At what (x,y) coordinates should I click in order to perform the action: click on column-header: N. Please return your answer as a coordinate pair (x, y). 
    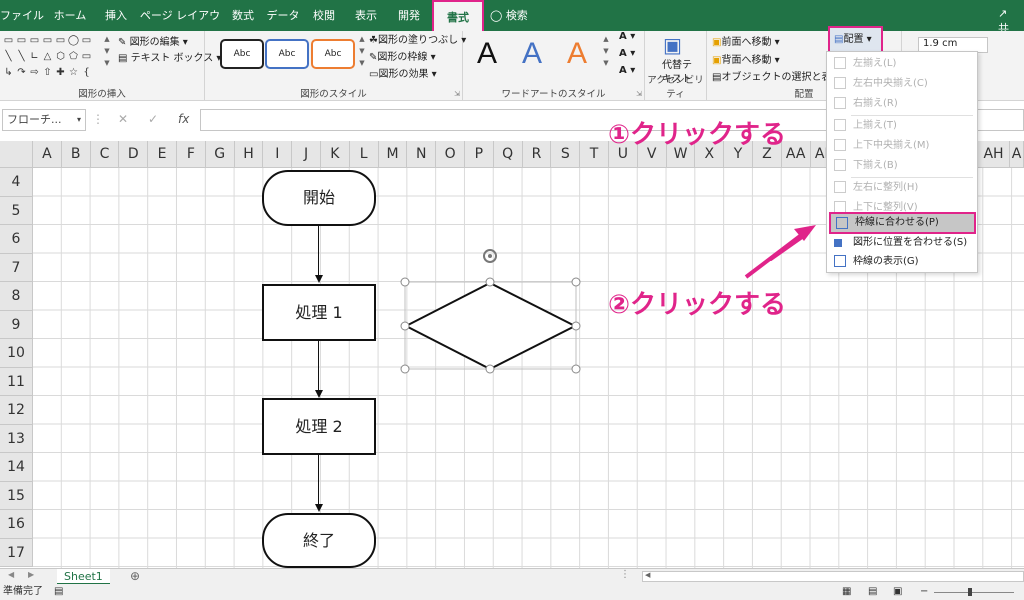
    Looking at the image, I should click on (422, 154).